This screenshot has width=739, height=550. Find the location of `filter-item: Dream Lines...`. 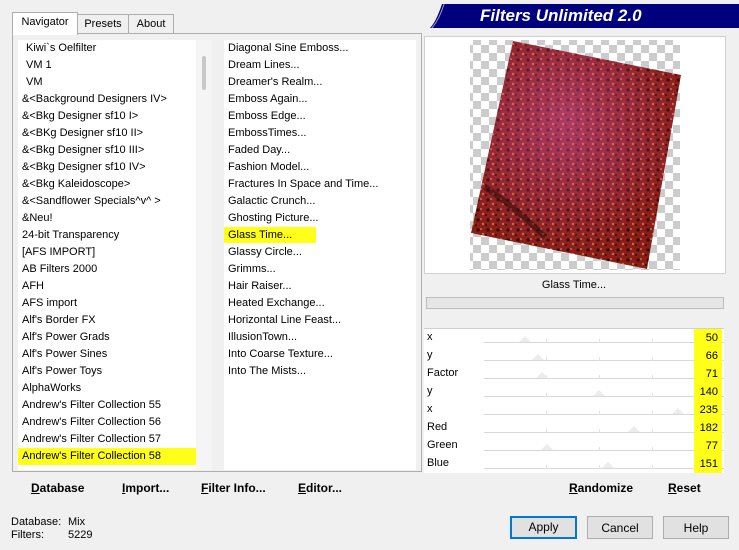

filter-item: Dream Lines... is located at coordinates (320, 65).